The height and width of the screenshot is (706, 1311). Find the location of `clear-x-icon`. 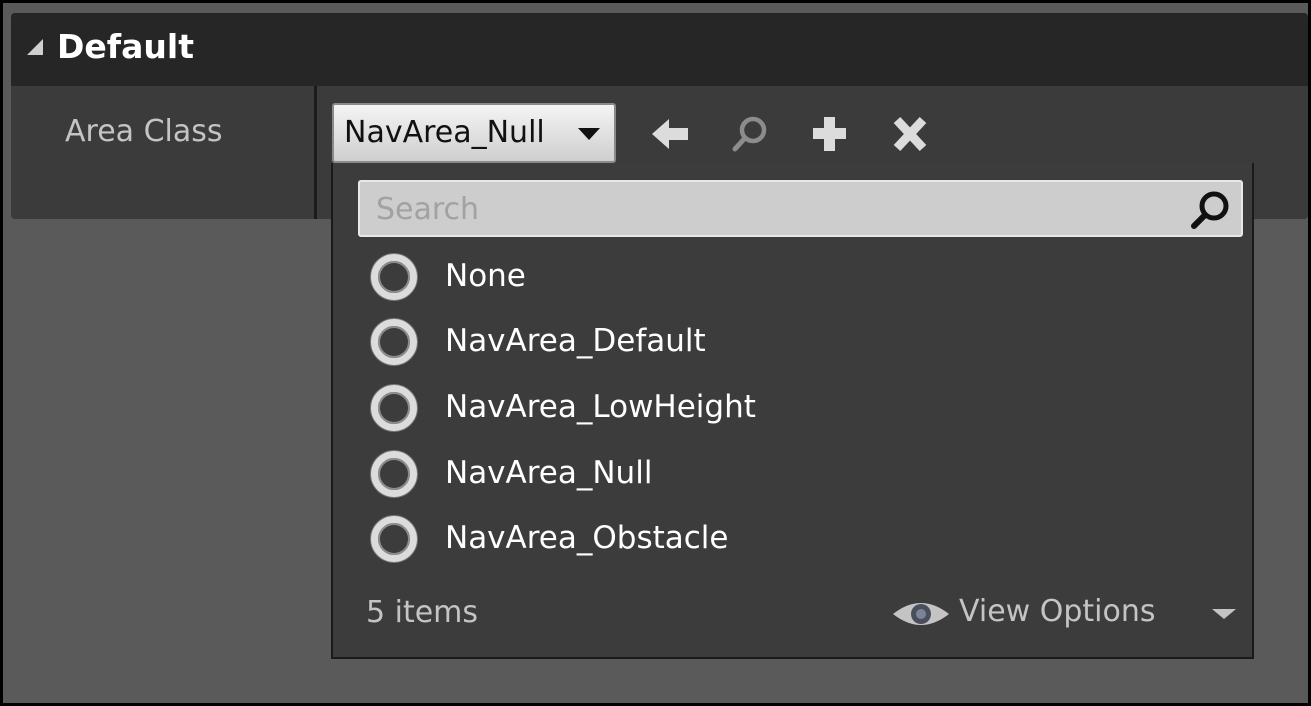

clear-x-icon is located at coordinates (910, 134).